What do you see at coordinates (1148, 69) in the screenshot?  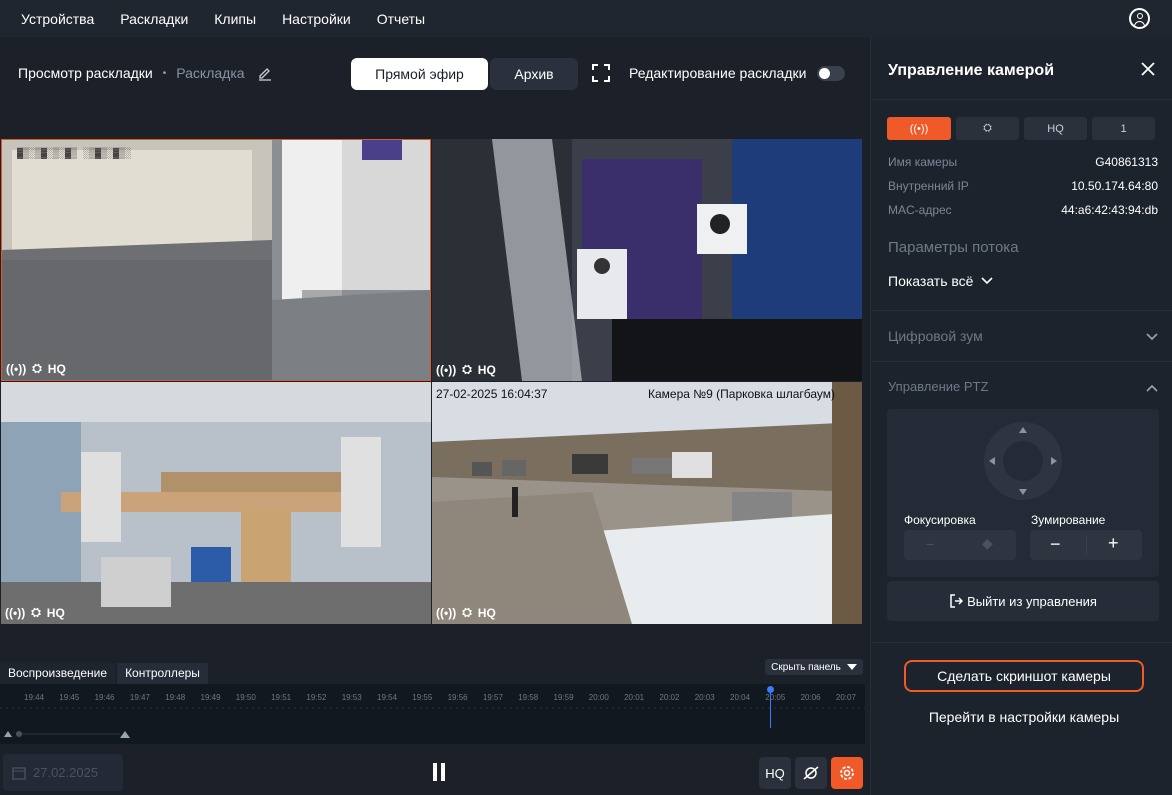 I see `close-icon` at bounding box center [1148, 69].